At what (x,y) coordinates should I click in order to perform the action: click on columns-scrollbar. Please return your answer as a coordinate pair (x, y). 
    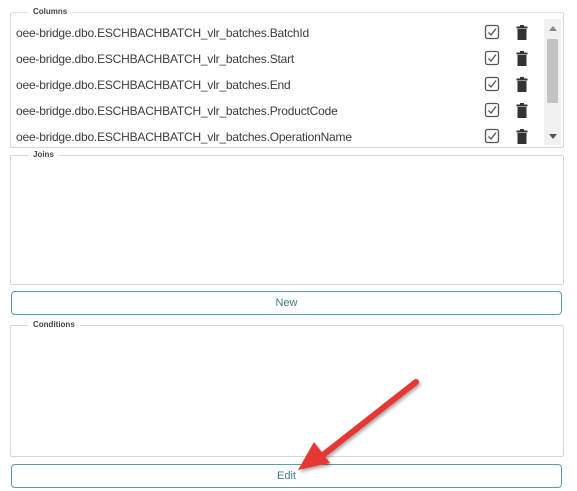
    Looking at the image, I should click on (552, 82).